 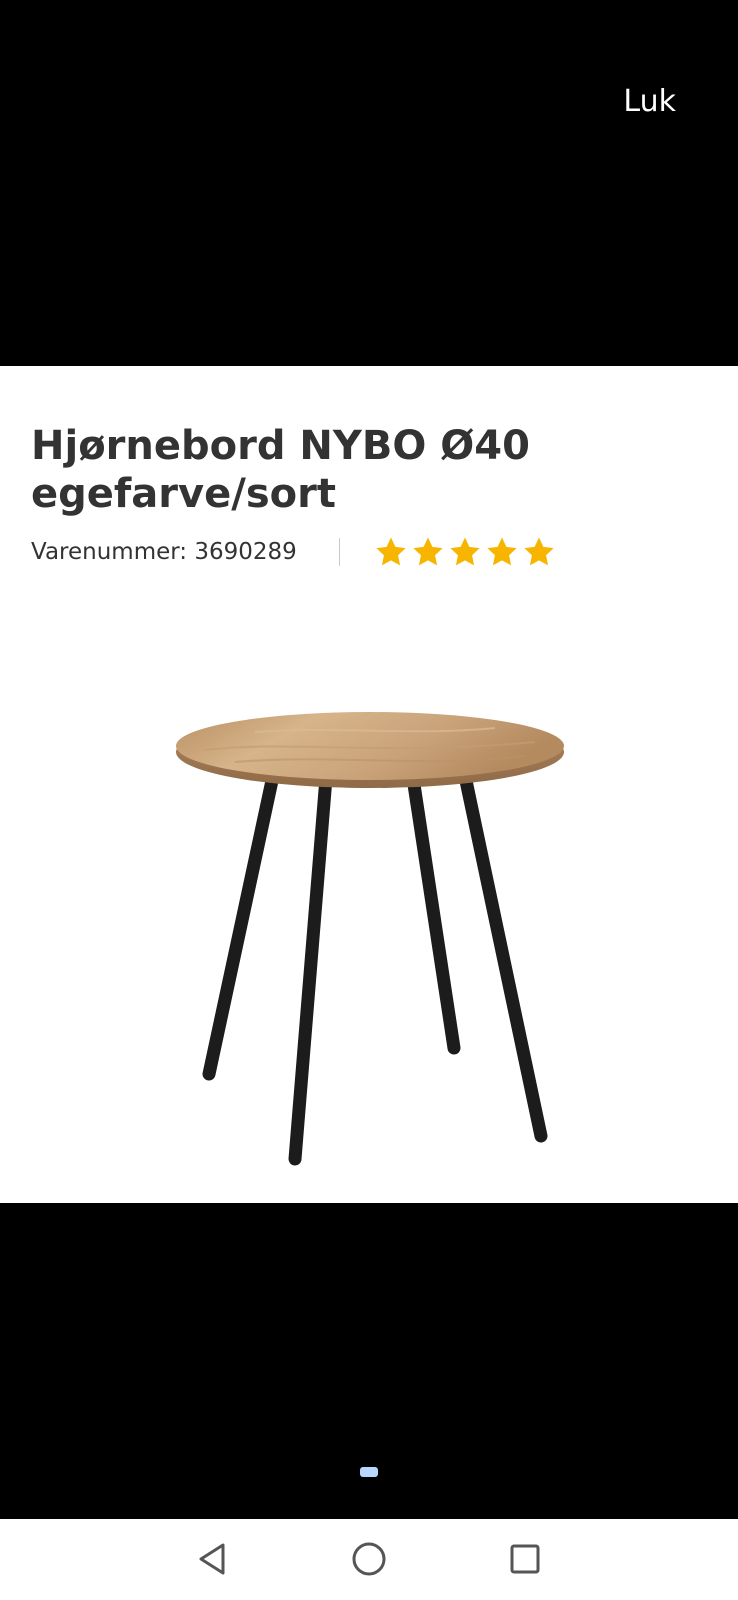 I want to click on rating-stars, so click(x=465, y=552).